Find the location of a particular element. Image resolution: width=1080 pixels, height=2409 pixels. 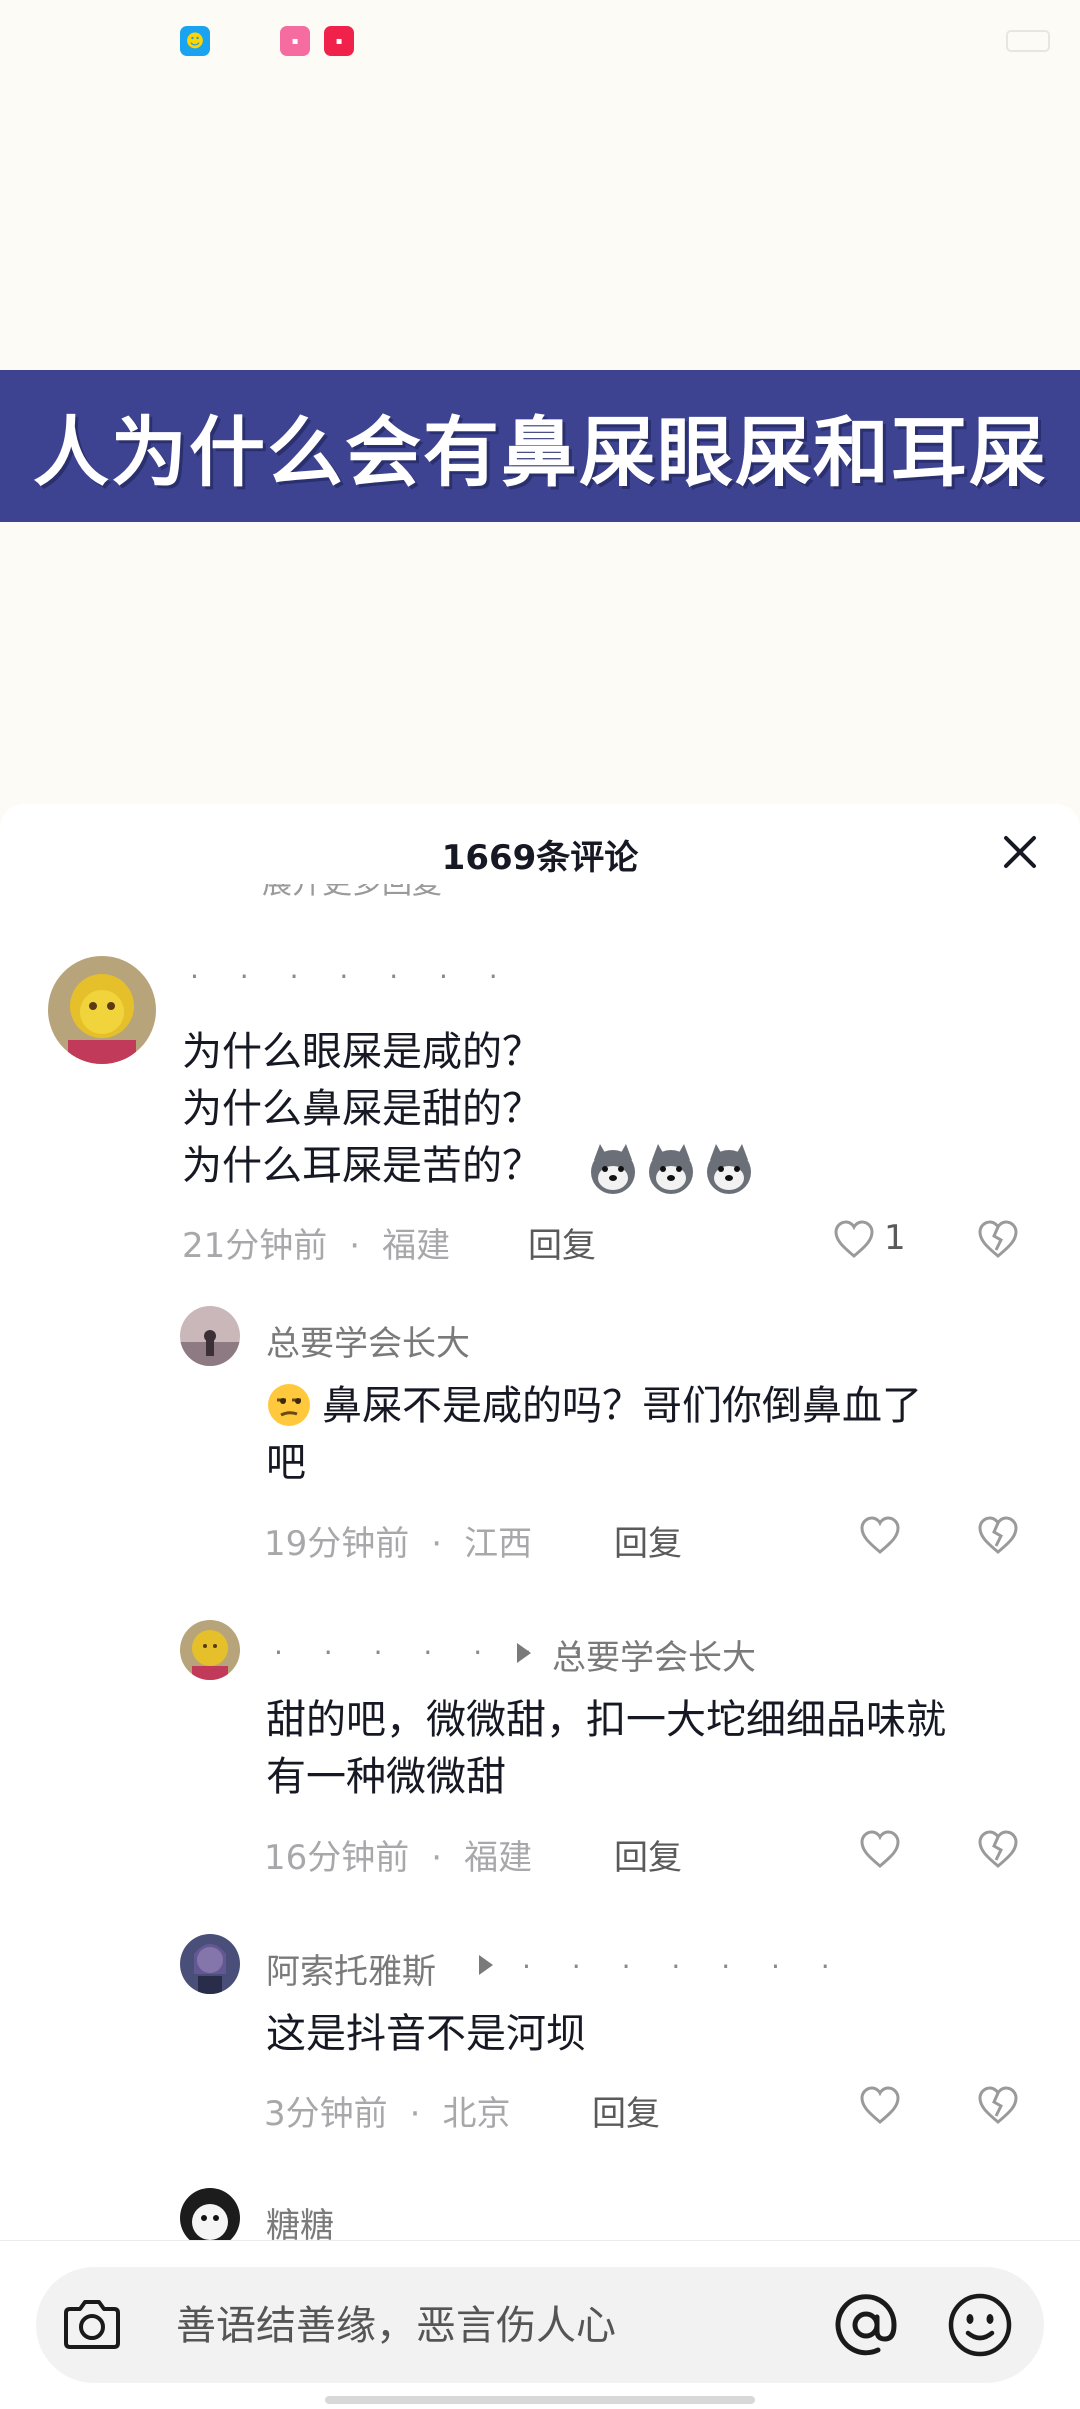

video-title: 人为什么会有鼻屎眼屎和耳屎 is located at coordinates (540, 452).